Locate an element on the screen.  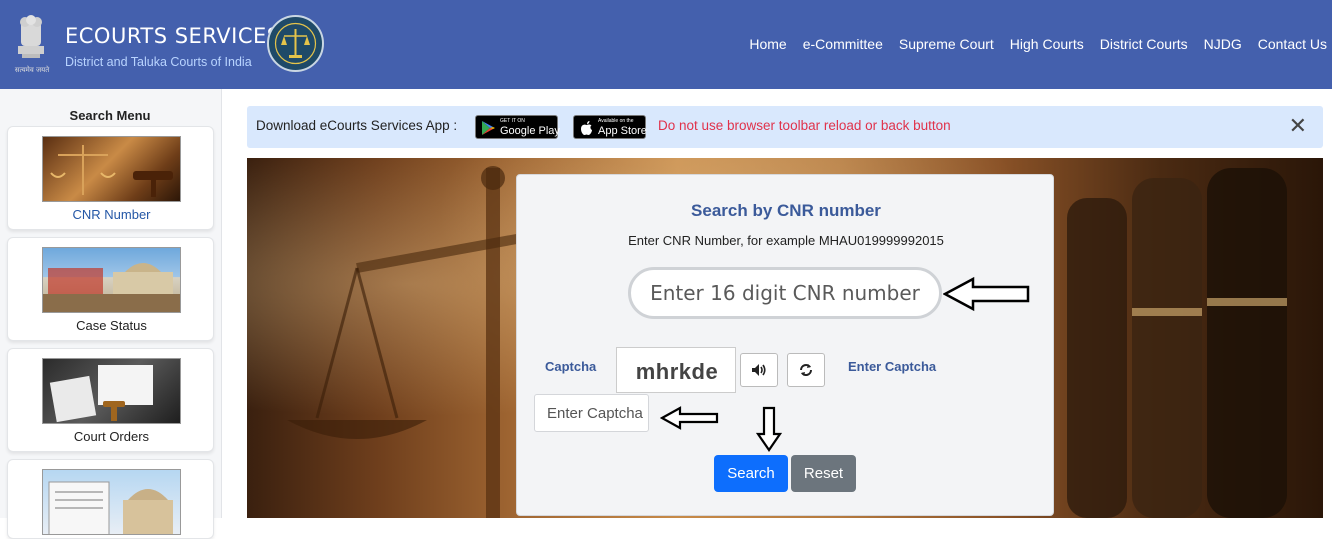
nav-e-committee: e-Committee is located at coordinates (843, 44).